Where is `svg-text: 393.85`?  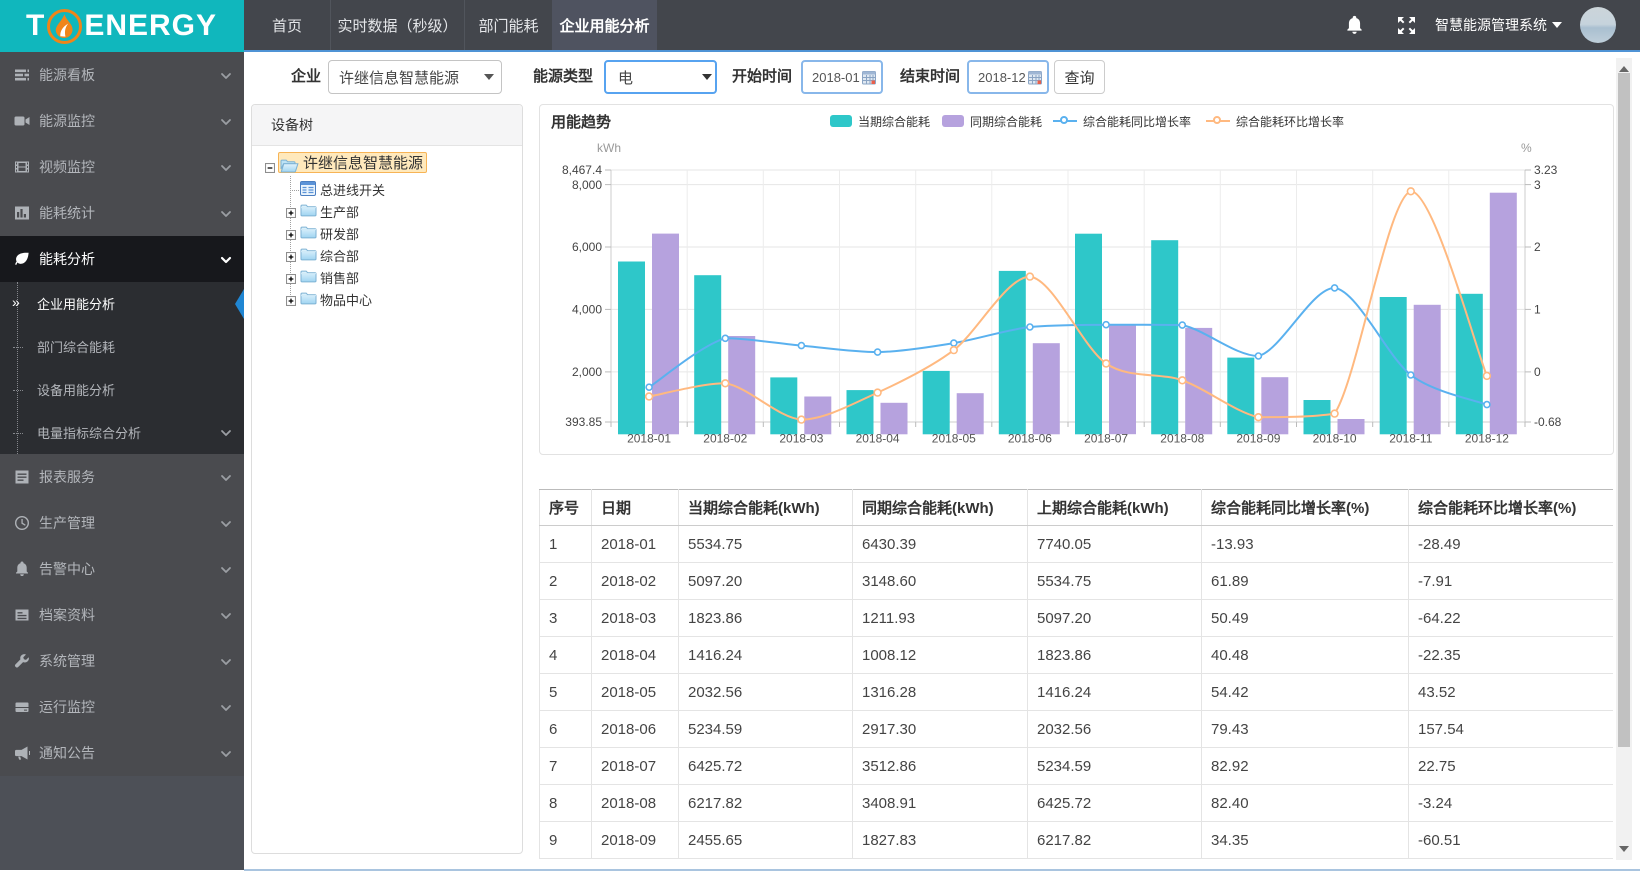
svg-text: 393.85 is located at coordinates (583, 422).